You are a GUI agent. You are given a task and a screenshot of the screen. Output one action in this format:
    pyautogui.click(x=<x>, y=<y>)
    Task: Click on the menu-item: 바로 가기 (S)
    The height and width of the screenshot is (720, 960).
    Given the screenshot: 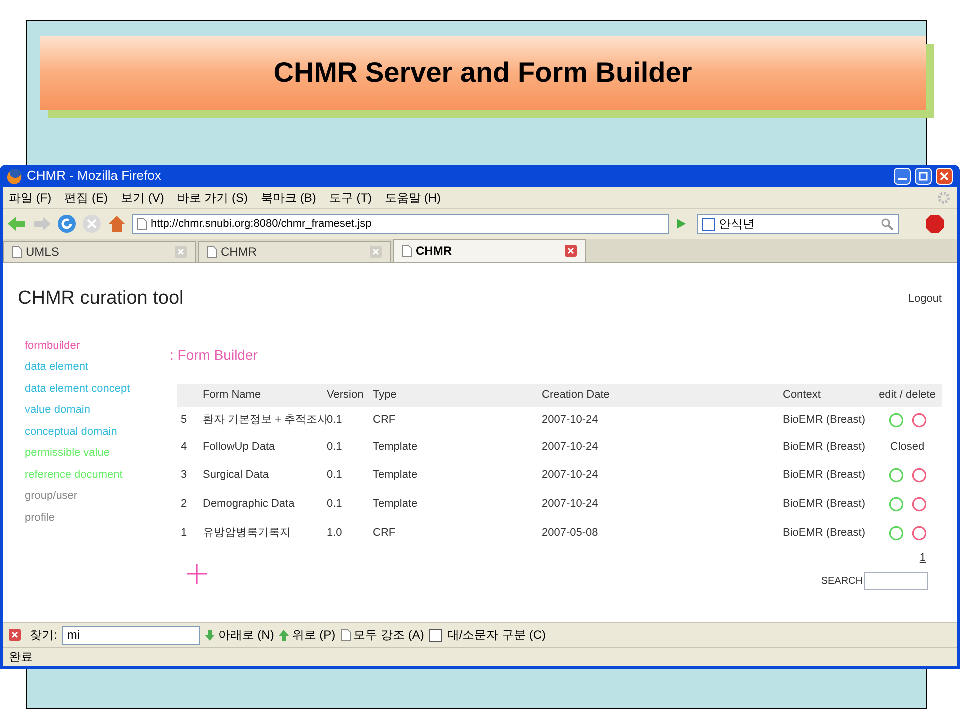 What is the action you would take?
    pyautogui.click(x=212, y=197)
    